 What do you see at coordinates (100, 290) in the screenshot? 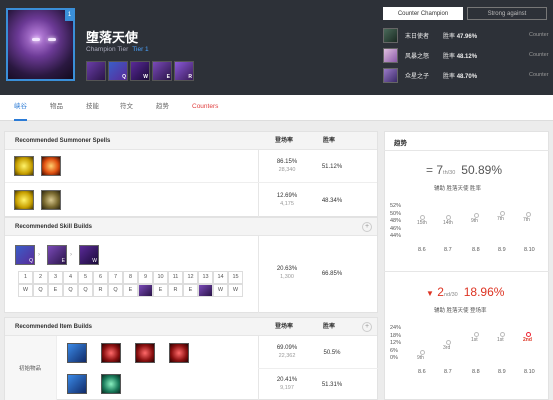
I see `skill-order-cell: R` at bounding box center [100, 290].